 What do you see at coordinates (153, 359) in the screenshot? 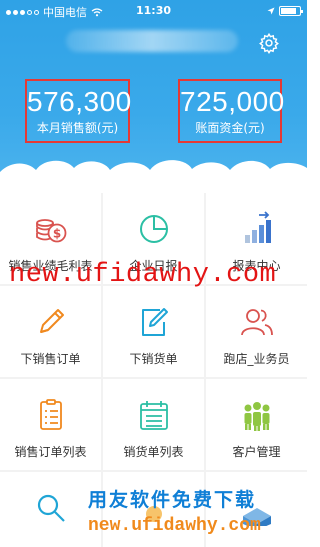
I see `menu-item-label: 下销货单` at bounding box center [153, 359].